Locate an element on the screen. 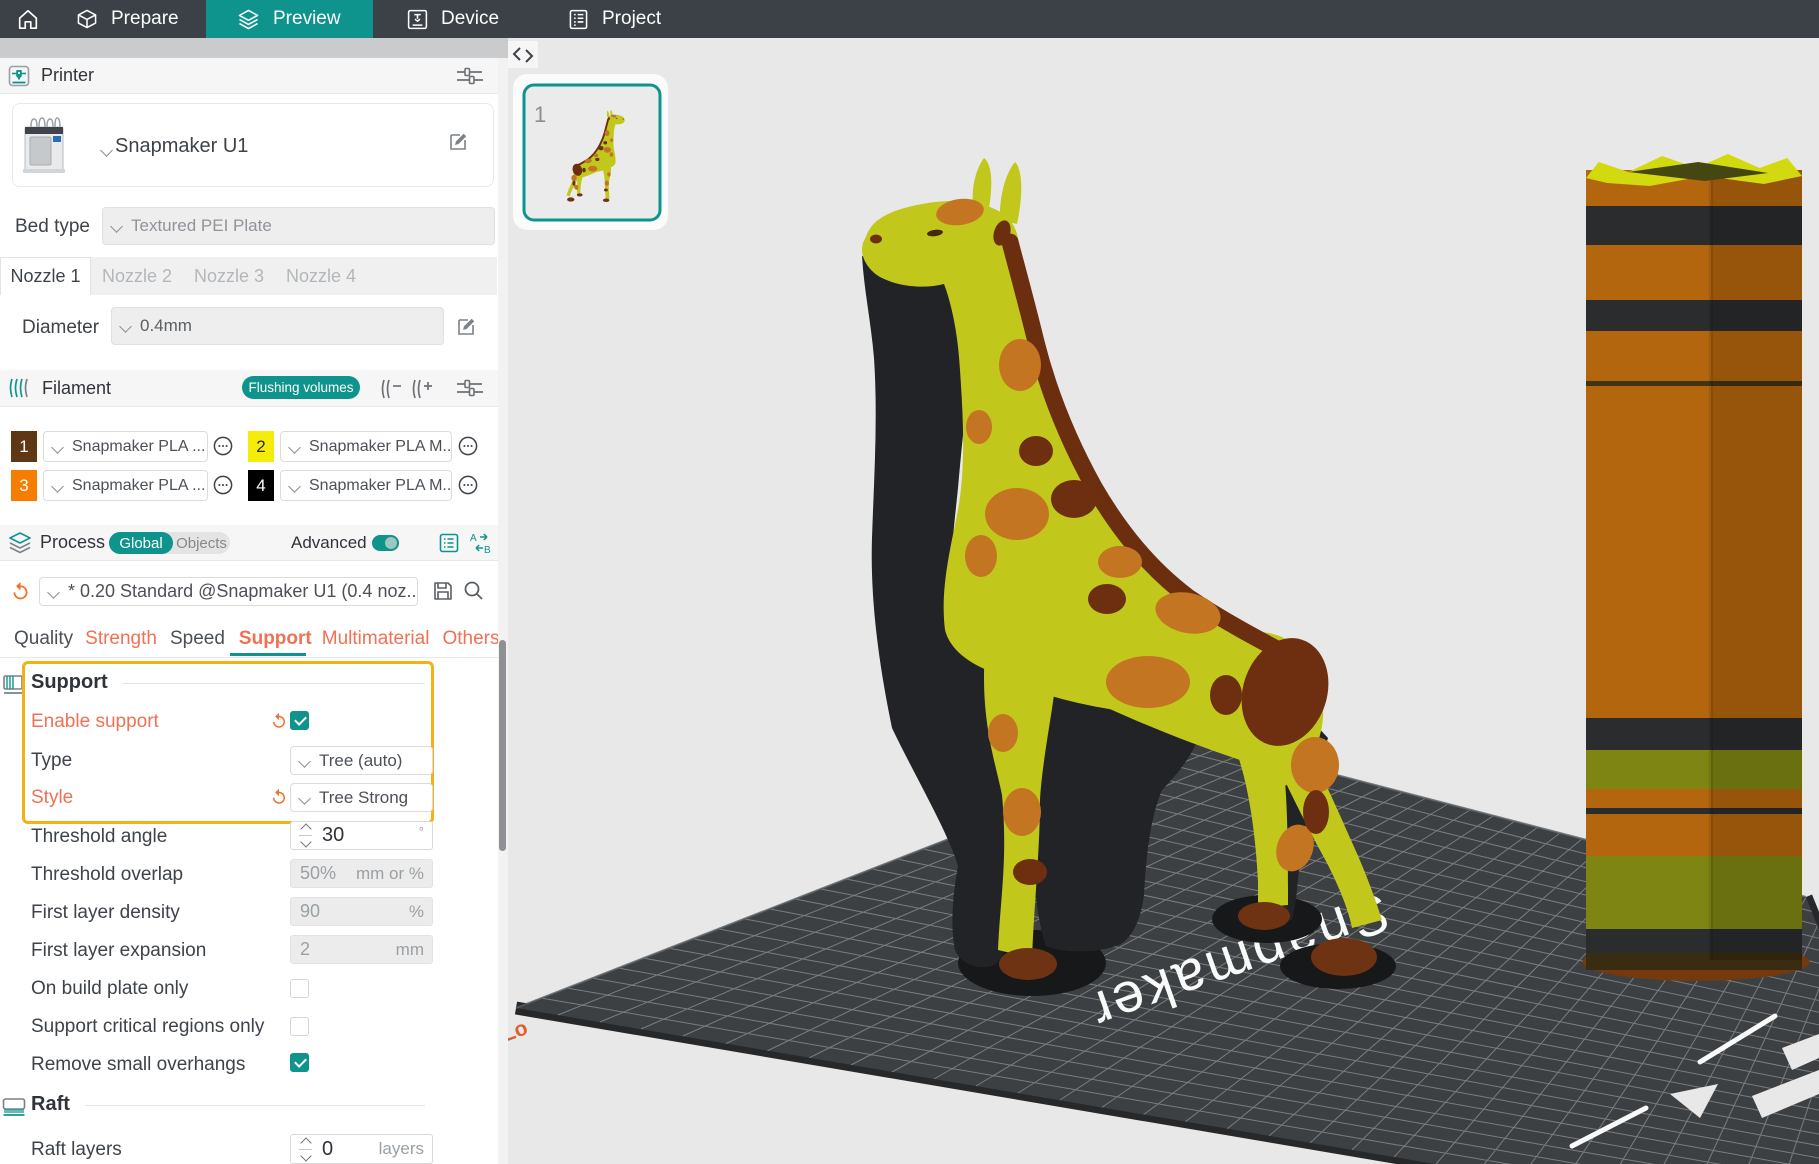 The image size is (1819, 1164). svg-text: B is located at coordinates (487, 549).